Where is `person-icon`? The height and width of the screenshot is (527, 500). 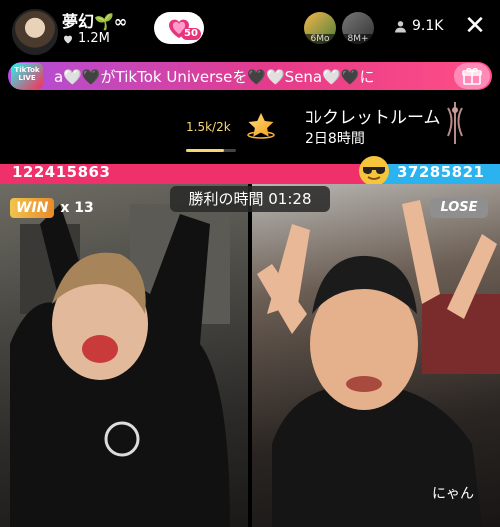 person-icon is located at coordinates (400, 26).